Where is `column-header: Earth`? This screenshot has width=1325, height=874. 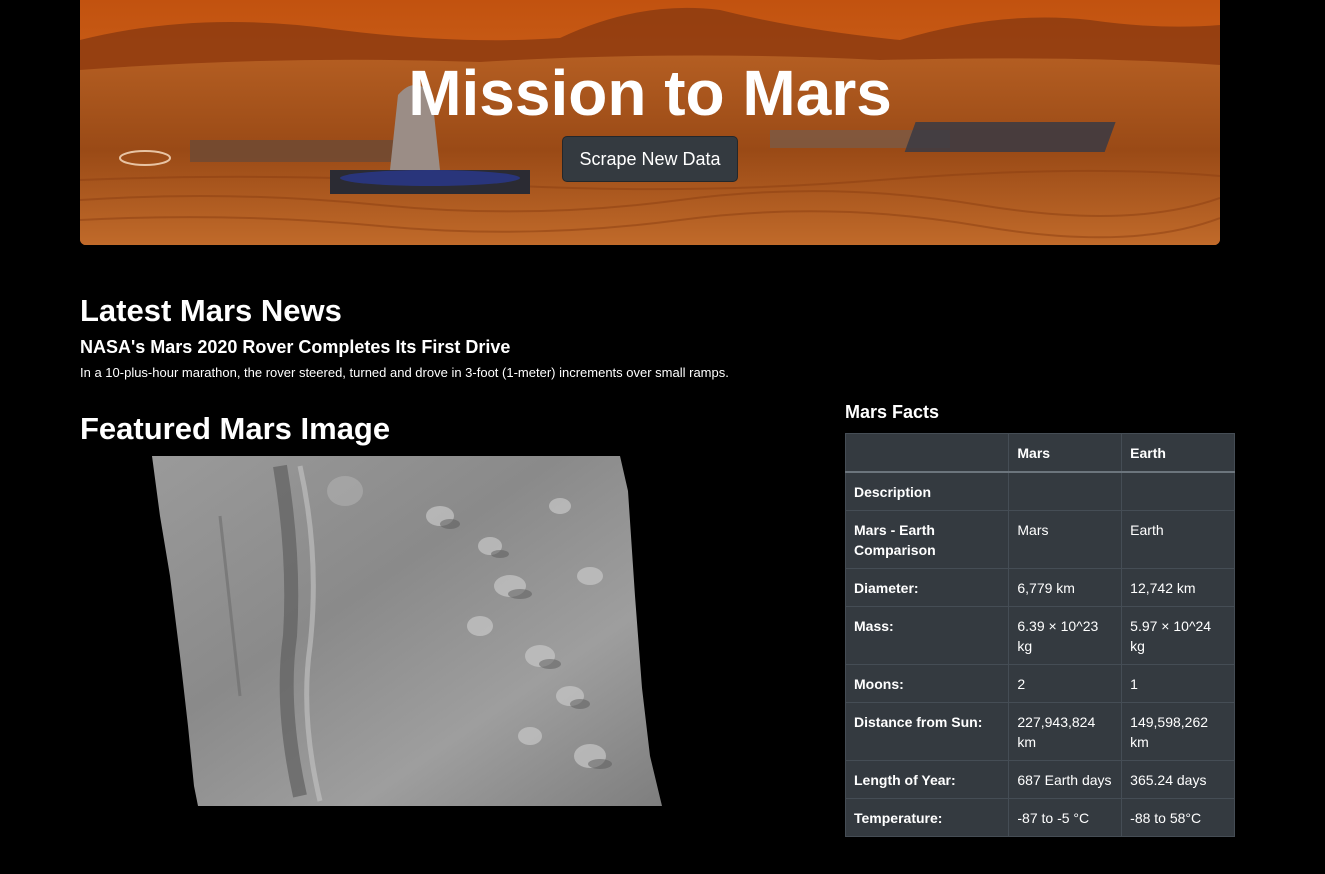 column-header: Earth is located at coordinates (1178, 453).